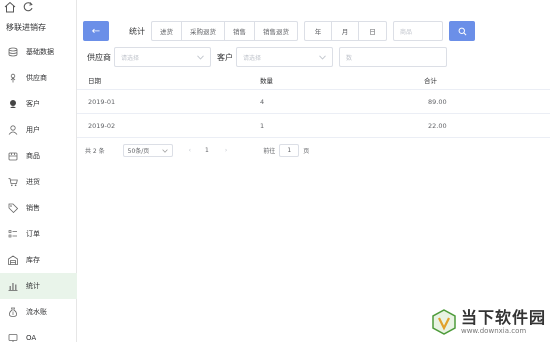  What do you see at coordinates (444, 322) in the screenshot?
I see `watermark-logo-icon` at bounding box center [444, 322].